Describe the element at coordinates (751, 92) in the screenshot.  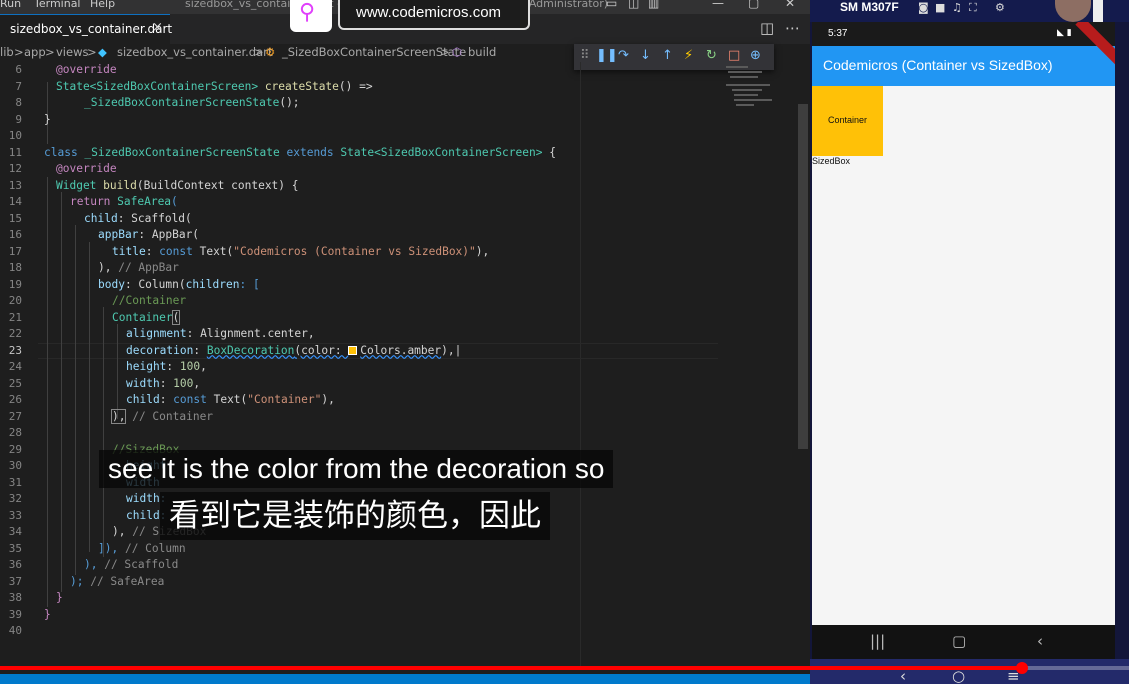
I see `minimap` at that location.